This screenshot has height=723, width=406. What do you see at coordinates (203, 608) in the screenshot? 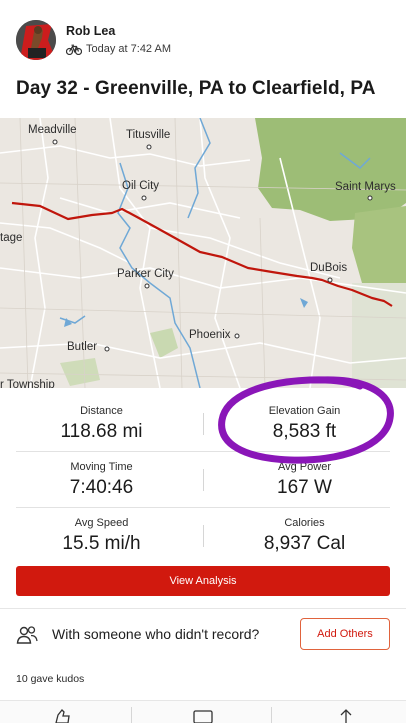
I see `section-divider` at bounding box center [203, 608].